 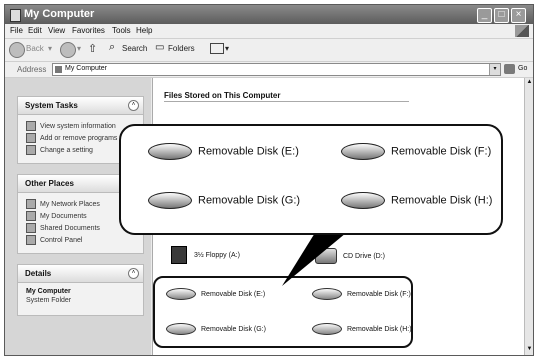 What do you see at coordinates (501, 15) in the screenshot?
I see `maximize-button: □` at bounding box center [501, 15].